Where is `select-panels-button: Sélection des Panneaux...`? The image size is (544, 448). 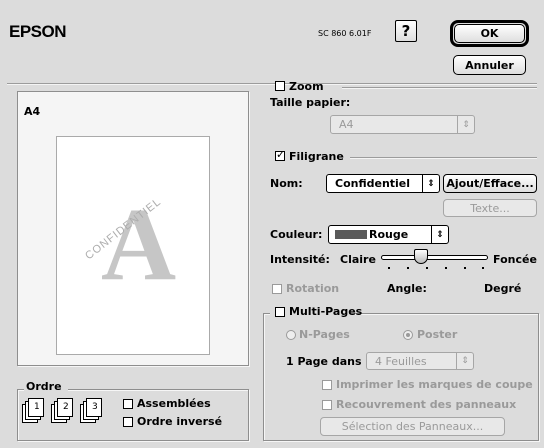
select-panels-button: Sélection des Panneaux... is located at coordinates (412, 426).